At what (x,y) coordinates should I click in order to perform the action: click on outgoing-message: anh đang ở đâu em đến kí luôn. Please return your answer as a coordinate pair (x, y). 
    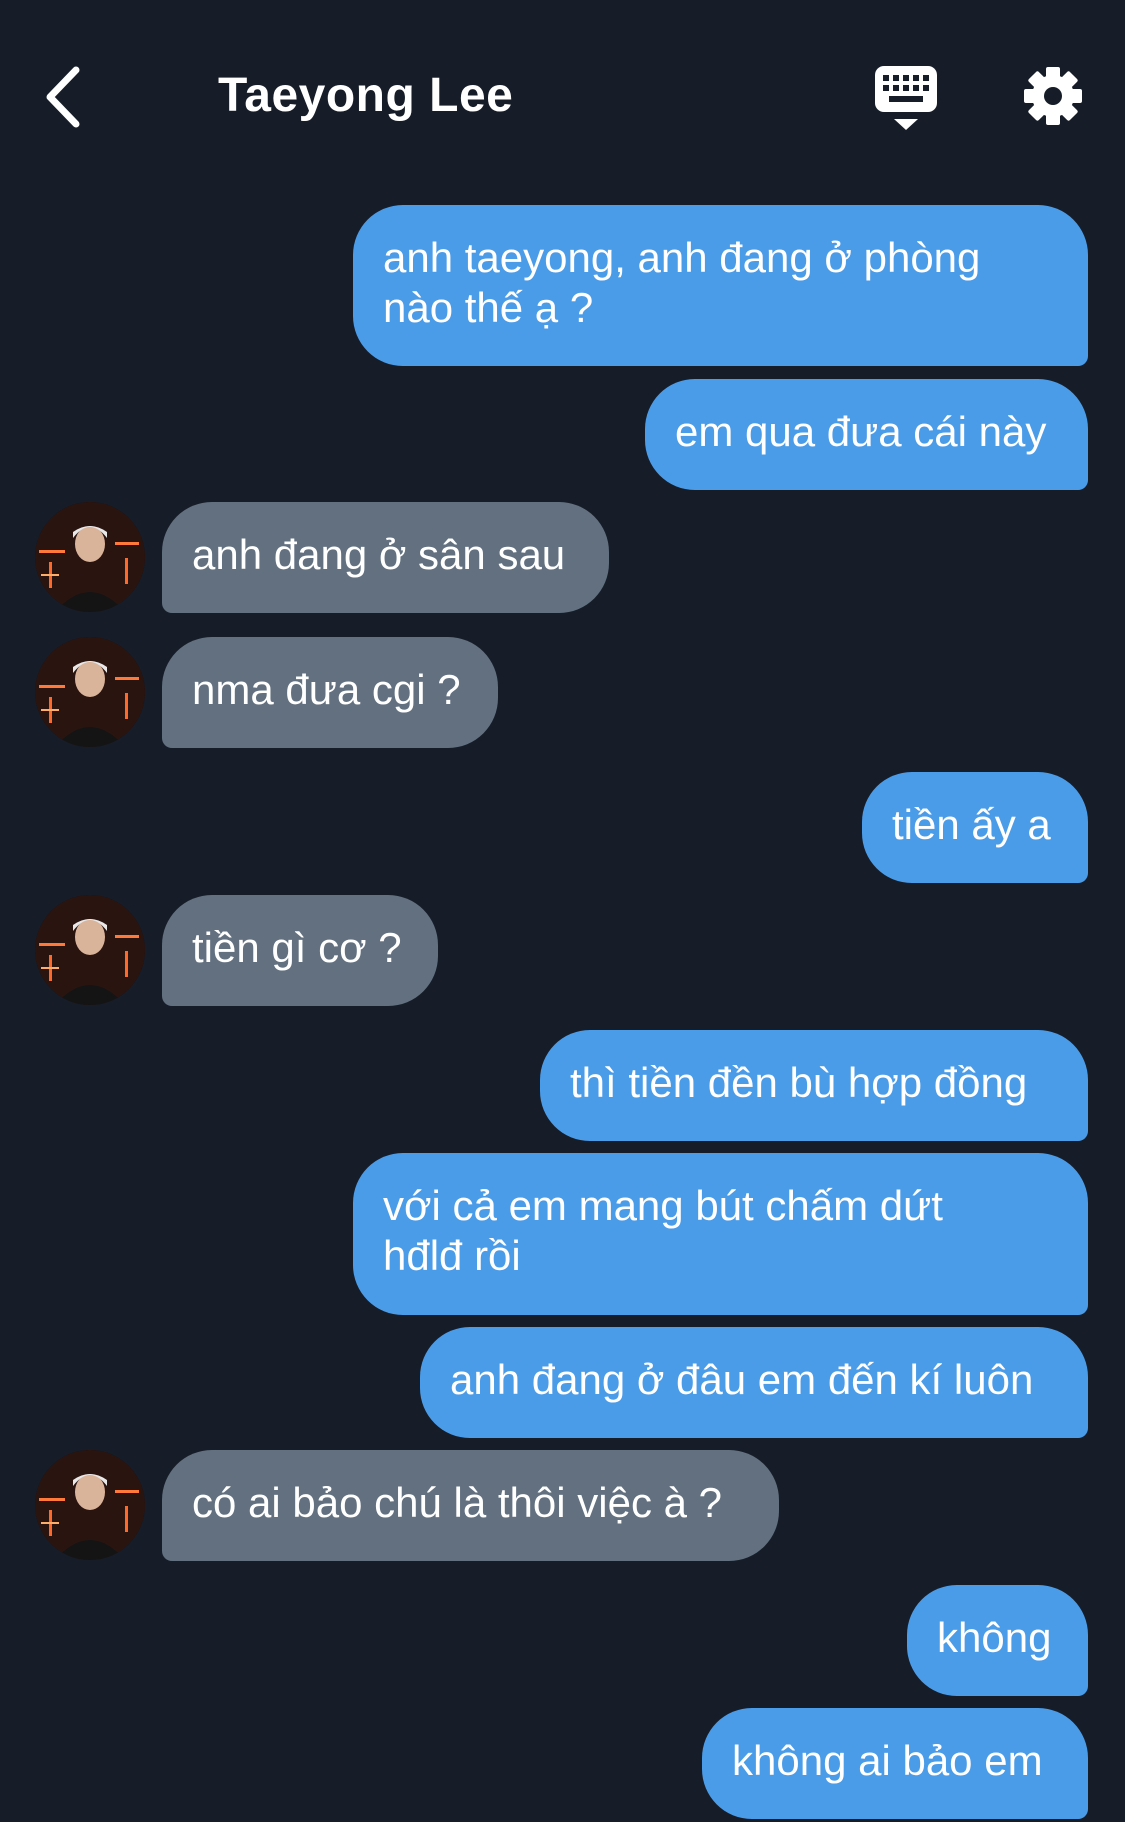
    Looking at the image, I should click on (754, 1382).